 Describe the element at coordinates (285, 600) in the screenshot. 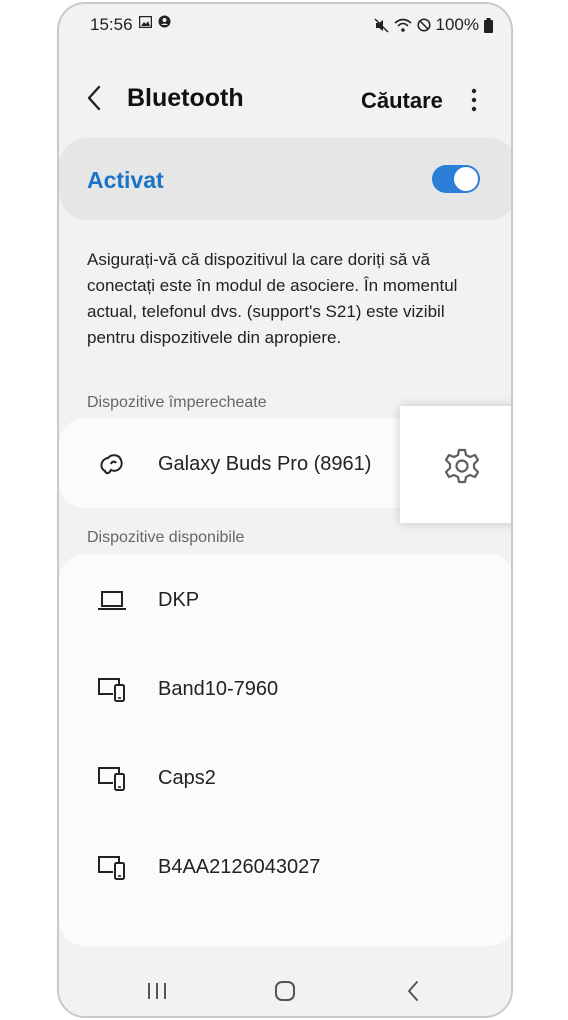

I see `device-row: DKP` at that location.